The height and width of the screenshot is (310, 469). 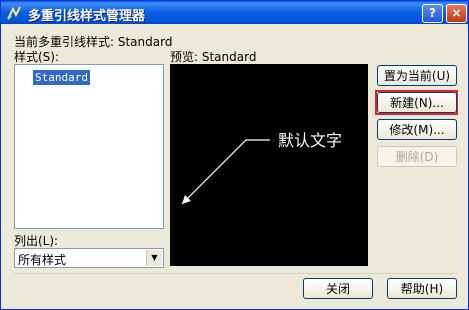 I want to click on set-current-button: 置为当前(U), so click(x=417, y=75).